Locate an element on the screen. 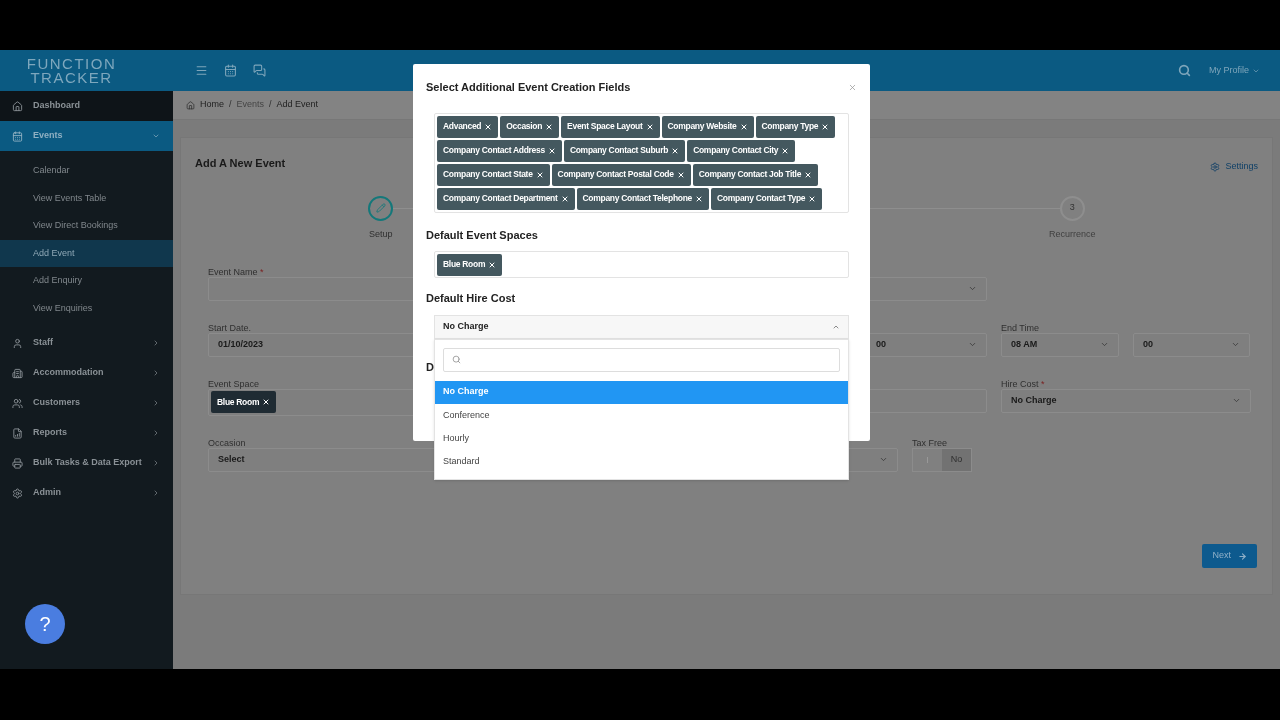 This screenshot has height=720, width=1280. tag: Company Contact Suburb is located at coordinates (624, 150).